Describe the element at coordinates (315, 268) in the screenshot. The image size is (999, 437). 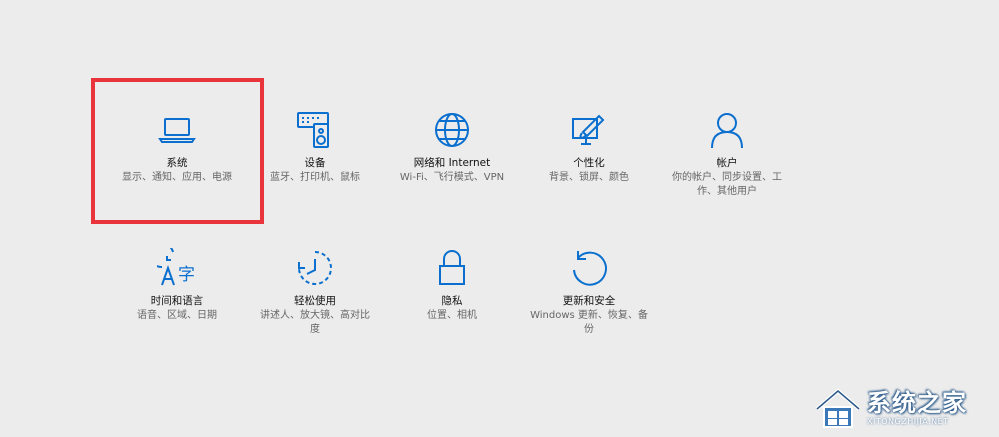
I see `ease-of-access-icon` at that location.